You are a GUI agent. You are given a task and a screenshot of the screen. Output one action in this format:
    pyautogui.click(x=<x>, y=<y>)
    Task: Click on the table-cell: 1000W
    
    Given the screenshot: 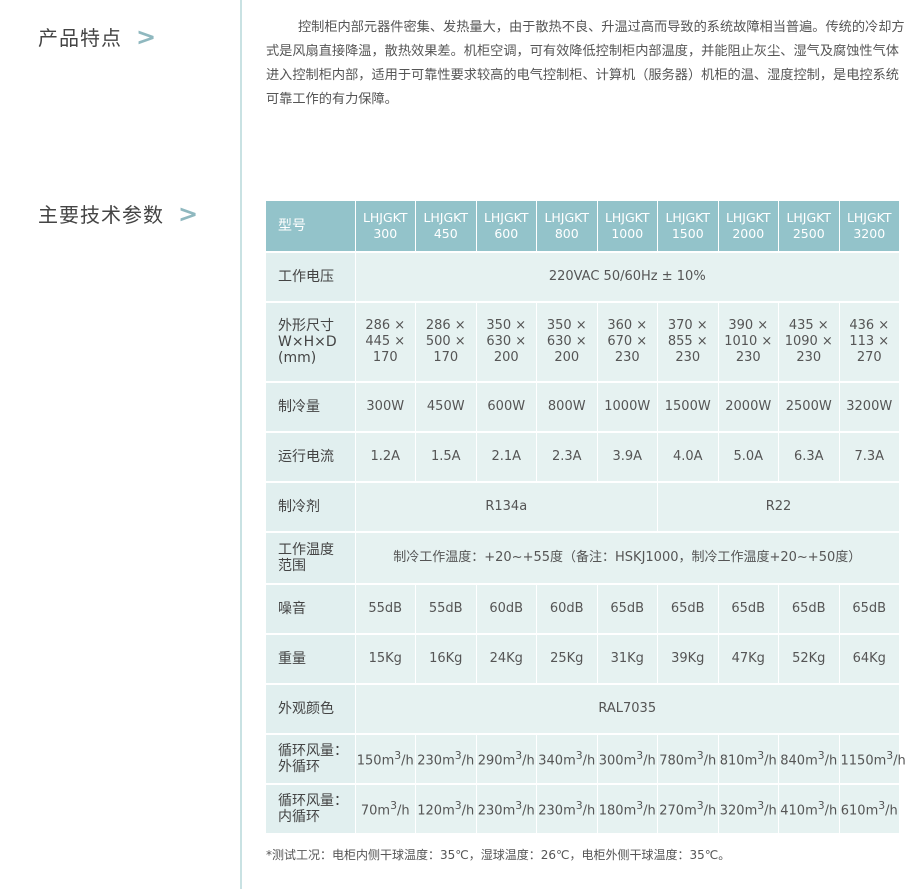 What is the action you would take?
    pyautogui.click(x=627, y=407)
    